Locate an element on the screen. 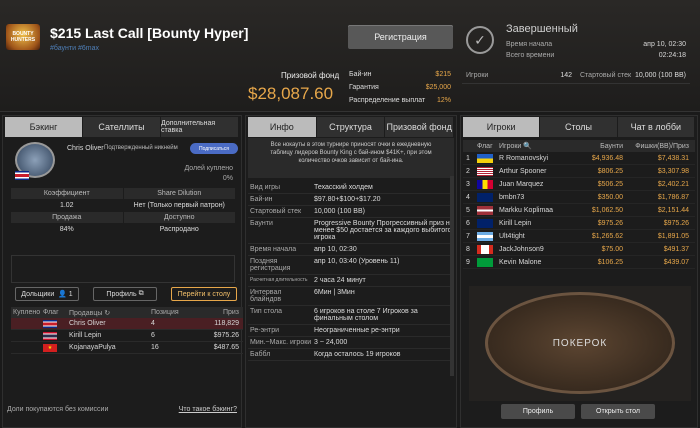 Image resolution: width=700 pixels, height=428 pixels. tab-info: Инфо is located at coordinates (282, 127).